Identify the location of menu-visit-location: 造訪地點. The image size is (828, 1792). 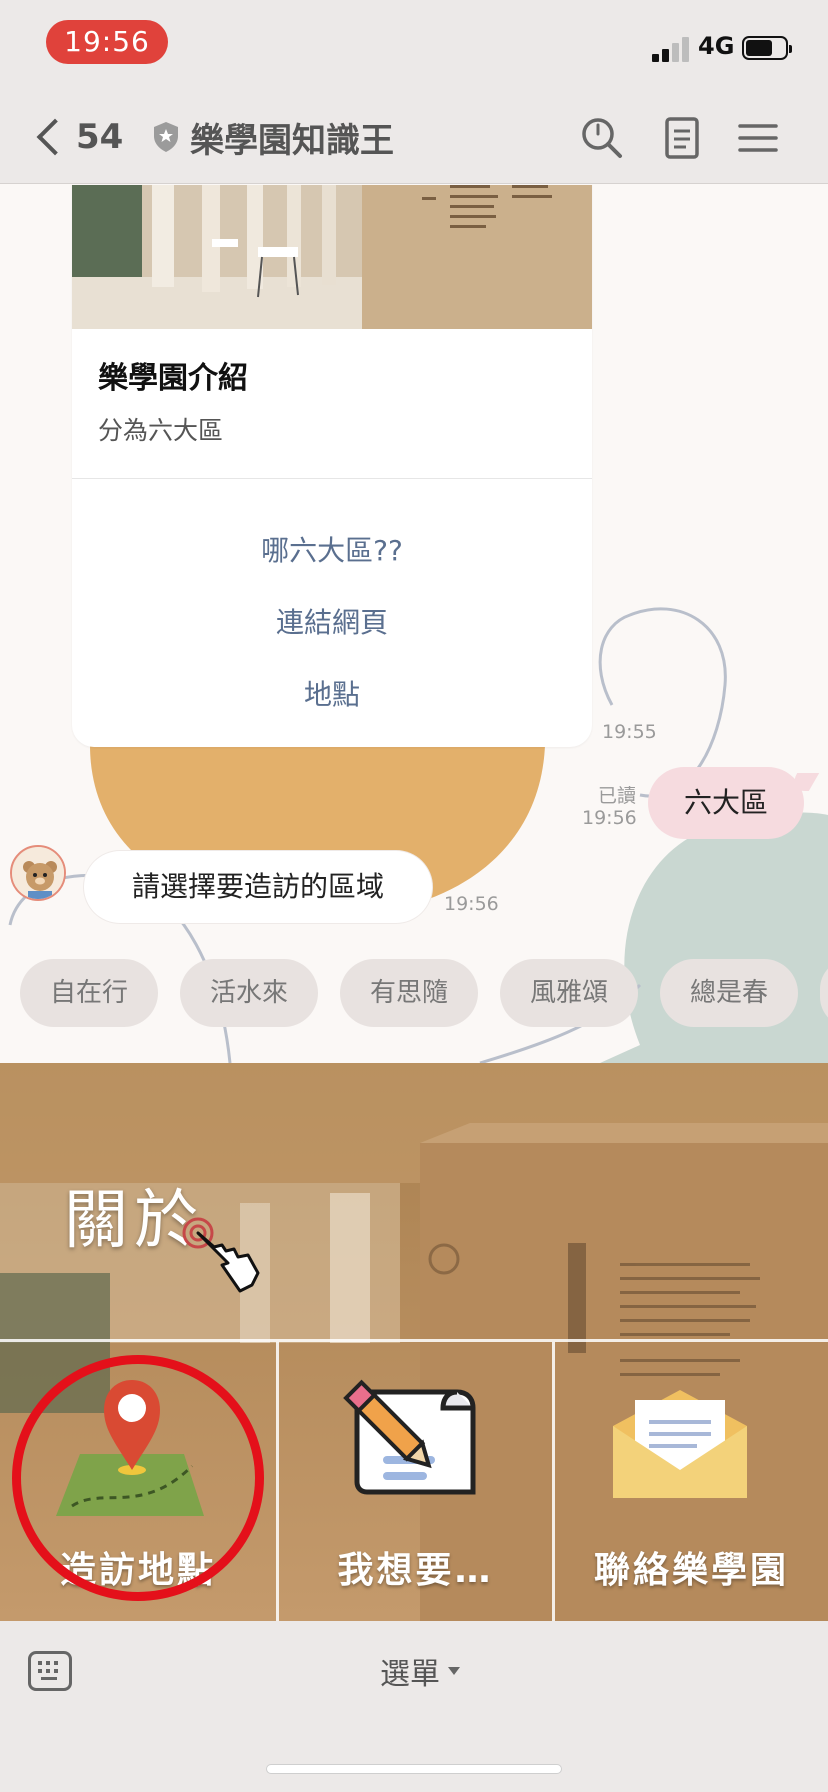
(138, 1481).